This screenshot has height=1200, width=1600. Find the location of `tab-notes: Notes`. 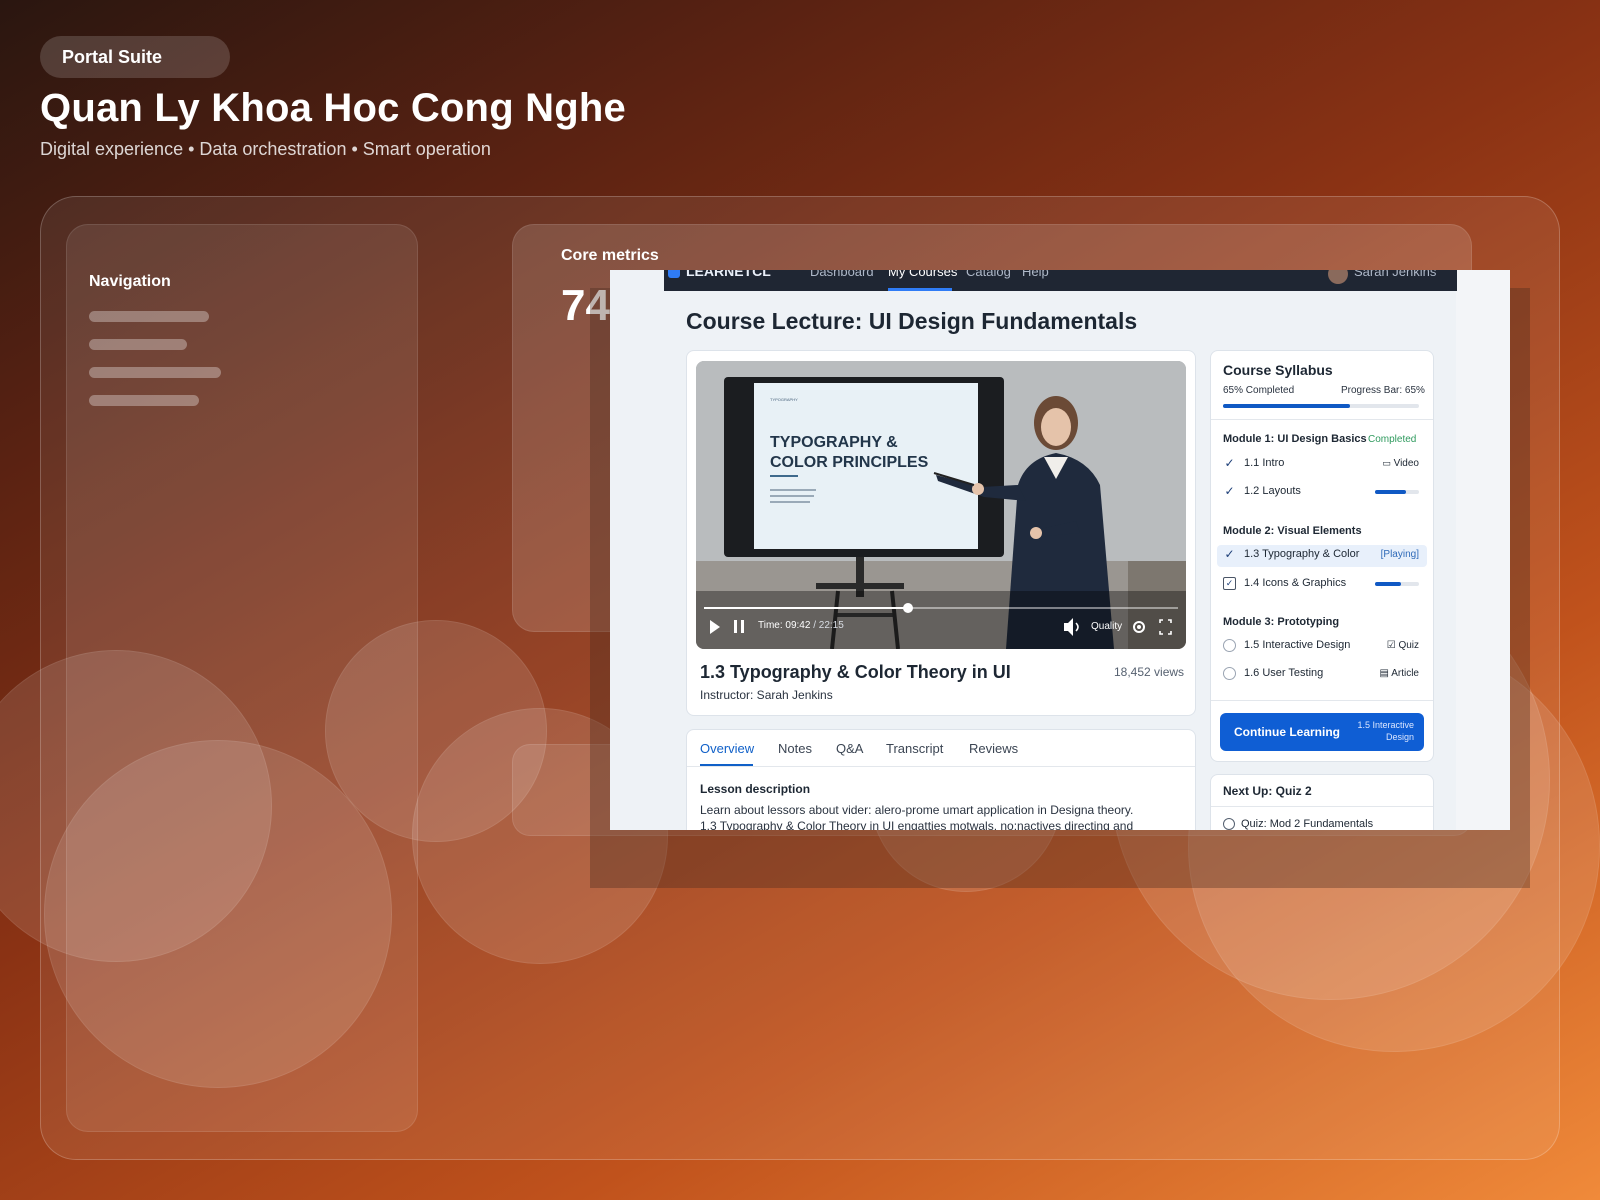

tab-notes: Notes is located at coordinates (795, 748).